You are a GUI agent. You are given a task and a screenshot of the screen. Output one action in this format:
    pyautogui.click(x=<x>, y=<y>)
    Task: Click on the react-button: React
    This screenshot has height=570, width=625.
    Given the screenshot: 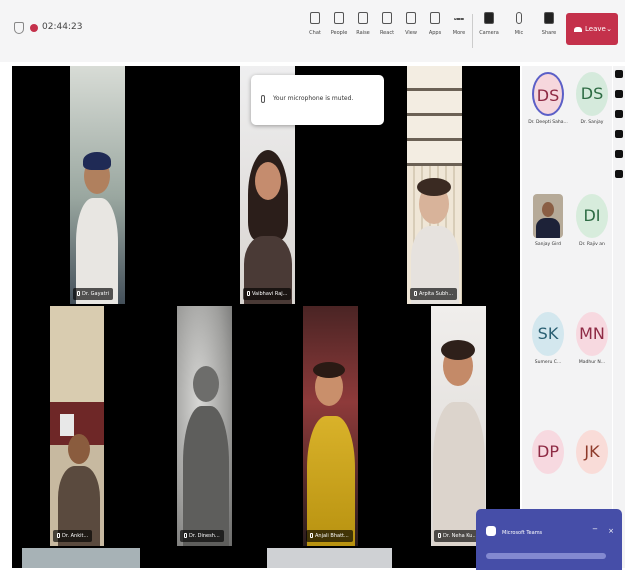 What is the action you would take?
    pyautogui.click(x=387, y=32)
    